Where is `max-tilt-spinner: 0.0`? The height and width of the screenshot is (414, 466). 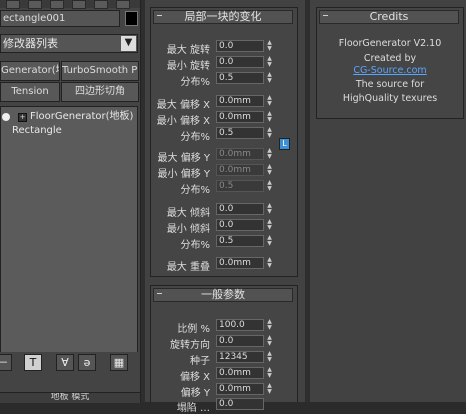 max-tilt-spinner: 0.0 is located at coordinates (240, 209).